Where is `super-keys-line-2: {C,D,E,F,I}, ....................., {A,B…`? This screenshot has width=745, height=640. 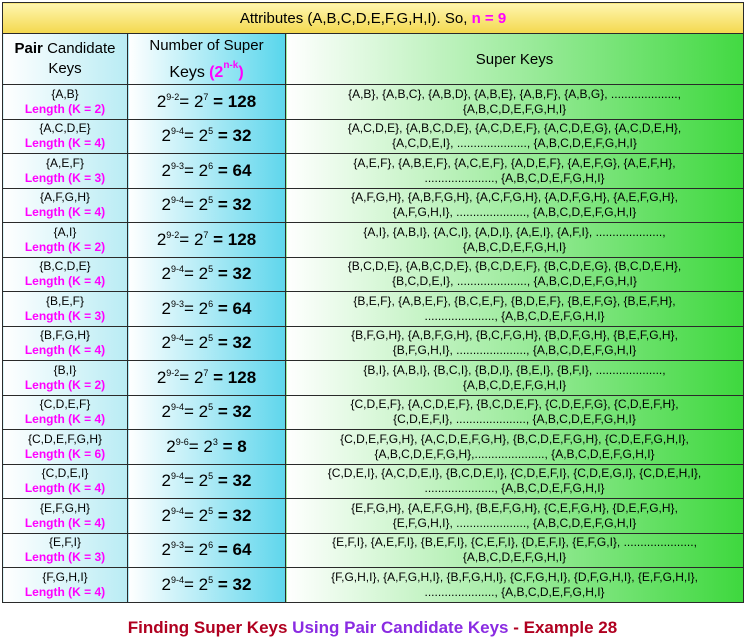 super-keys-line-2: {C,D,E,F,I}, ....................., {A,B… is located at coordinates (514, 419).